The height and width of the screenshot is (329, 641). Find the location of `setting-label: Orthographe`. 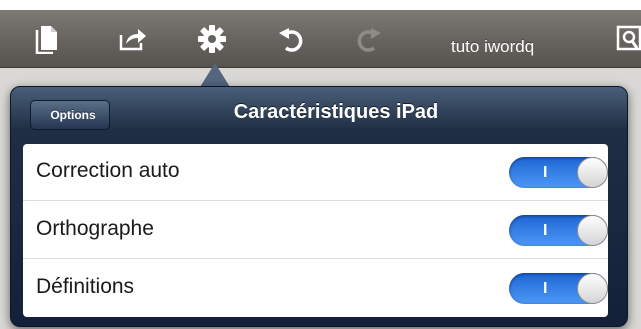

setting-label: Orthographe is located at coordinates (95, 228).